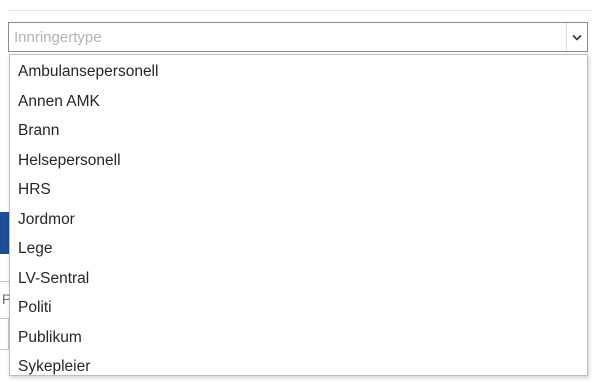  Describe the element at coordinates (298, 338) in the screenshot. I see `option-publikum: Publikum` at that location.